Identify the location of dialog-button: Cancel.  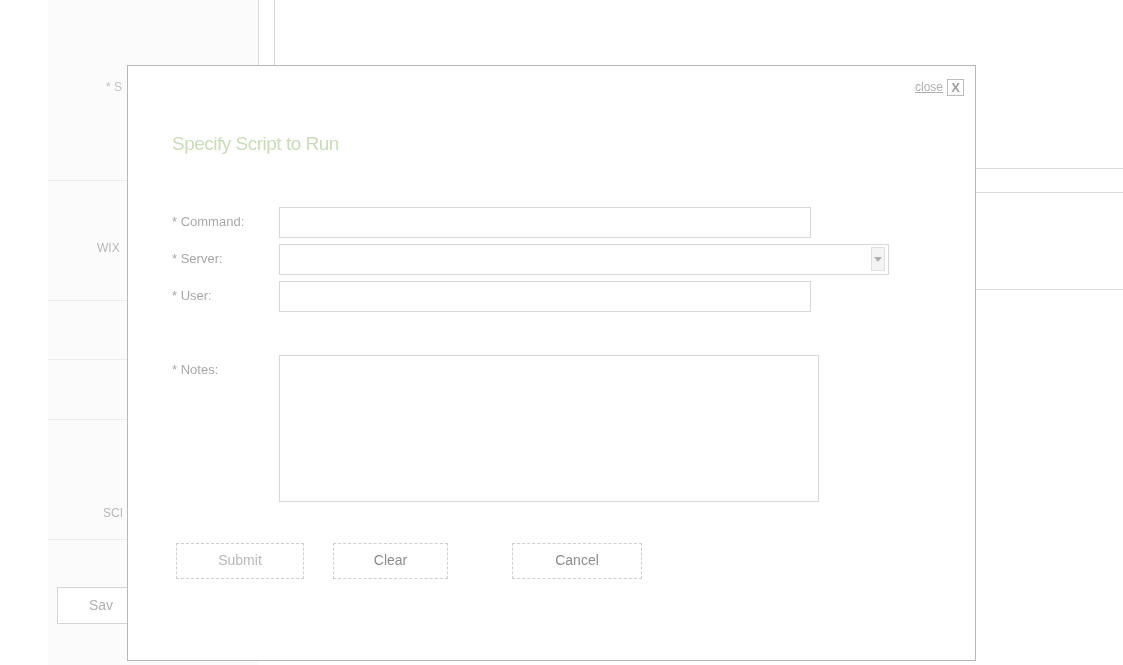
(577, 560).